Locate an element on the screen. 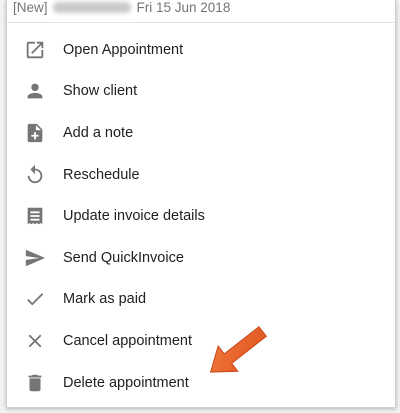 This screenshot has width=400, height=413. send-icon is located at coordinates (35, 258).